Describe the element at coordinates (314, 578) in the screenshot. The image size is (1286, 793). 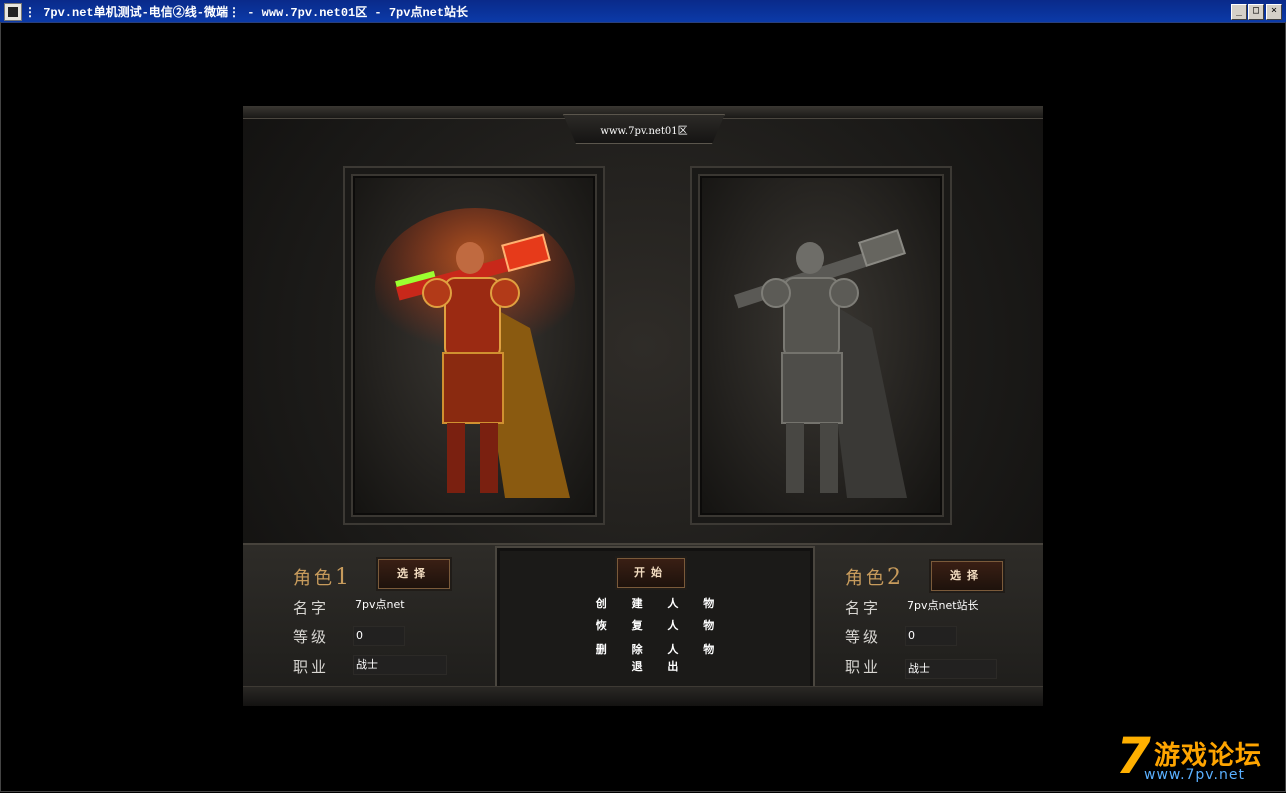
I see `role-1-title-prefix: 角色` at that location.